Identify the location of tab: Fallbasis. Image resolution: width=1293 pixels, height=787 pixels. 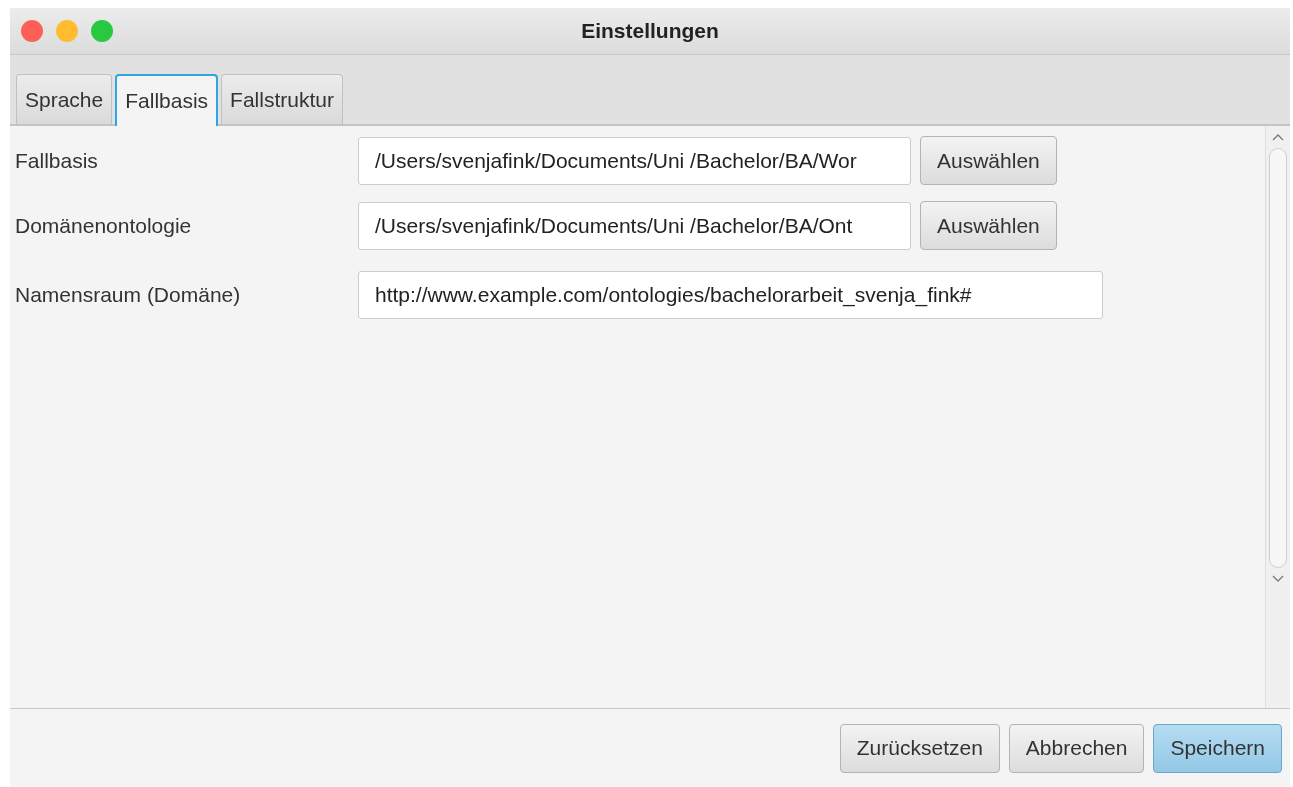
(167, 100).